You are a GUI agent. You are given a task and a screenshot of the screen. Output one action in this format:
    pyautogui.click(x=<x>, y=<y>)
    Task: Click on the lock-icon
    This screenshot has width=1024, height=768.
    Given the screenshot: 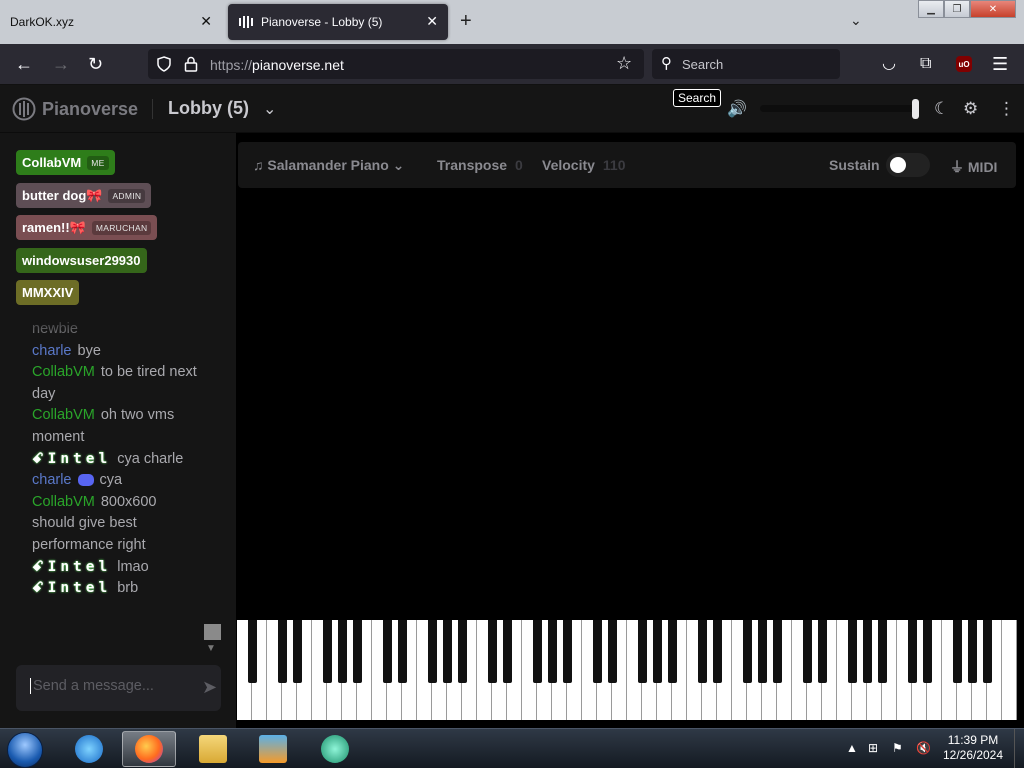 What is the action you would take?
    pyautogui.click(x=191, y=64)
    